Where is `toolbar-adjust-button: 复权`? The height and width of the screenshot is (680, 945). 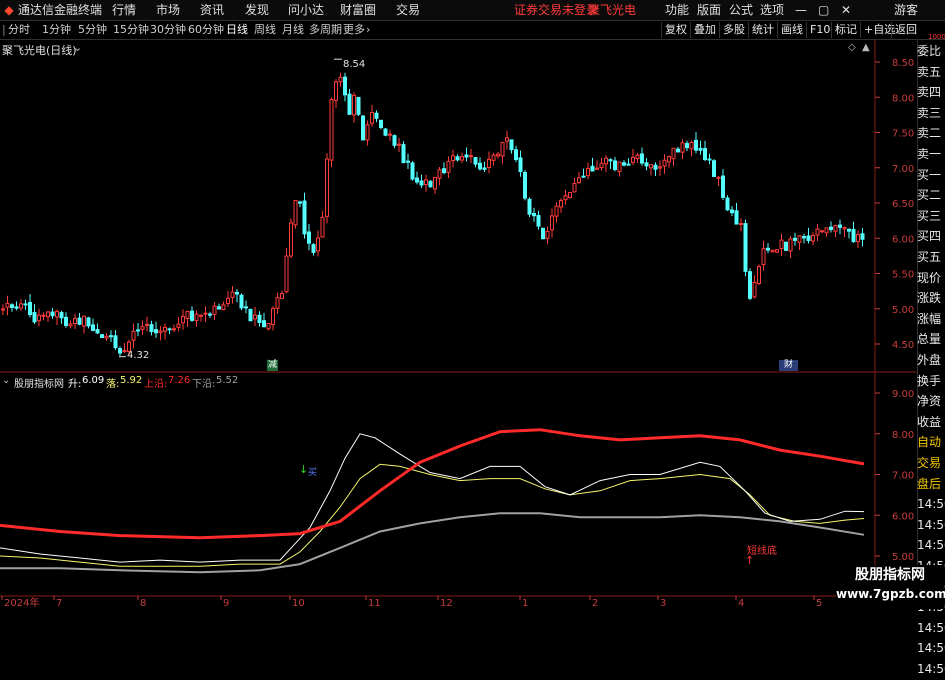 toolbar-adjust-button: 复权 is located at coordinates (675, 30).